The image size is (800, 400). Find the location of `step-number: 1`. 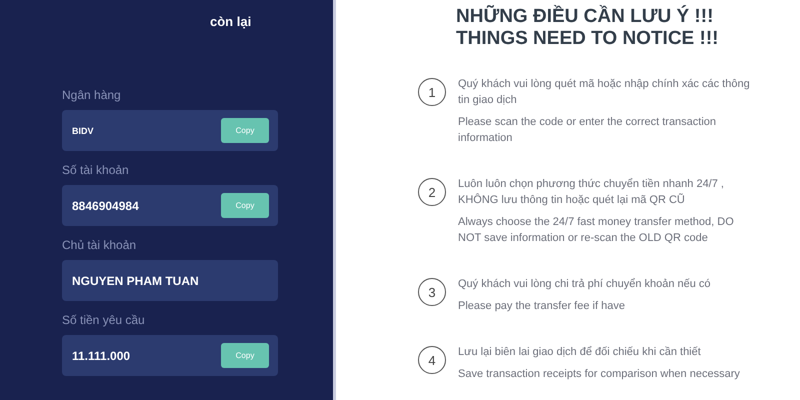

step-number: 1 is located at coordinates (432, 92).